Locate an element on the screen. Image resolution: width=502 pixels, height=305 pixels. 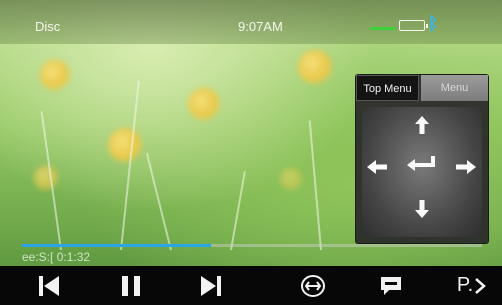
subtitle-button is located at coordinates (391, 285).